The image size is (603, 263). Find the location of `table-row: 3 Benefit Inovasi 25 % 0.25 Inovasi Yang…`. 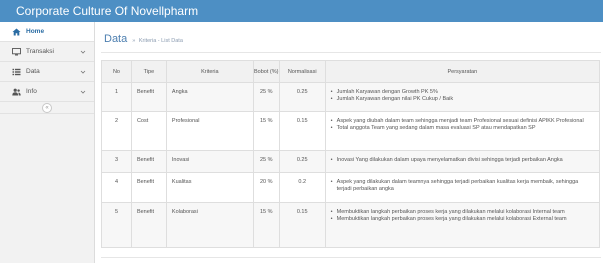

table-row: 3 Benefit Inovasi 25 % 0.25 Inovasi Yang… is located at coordinates (351, 161).